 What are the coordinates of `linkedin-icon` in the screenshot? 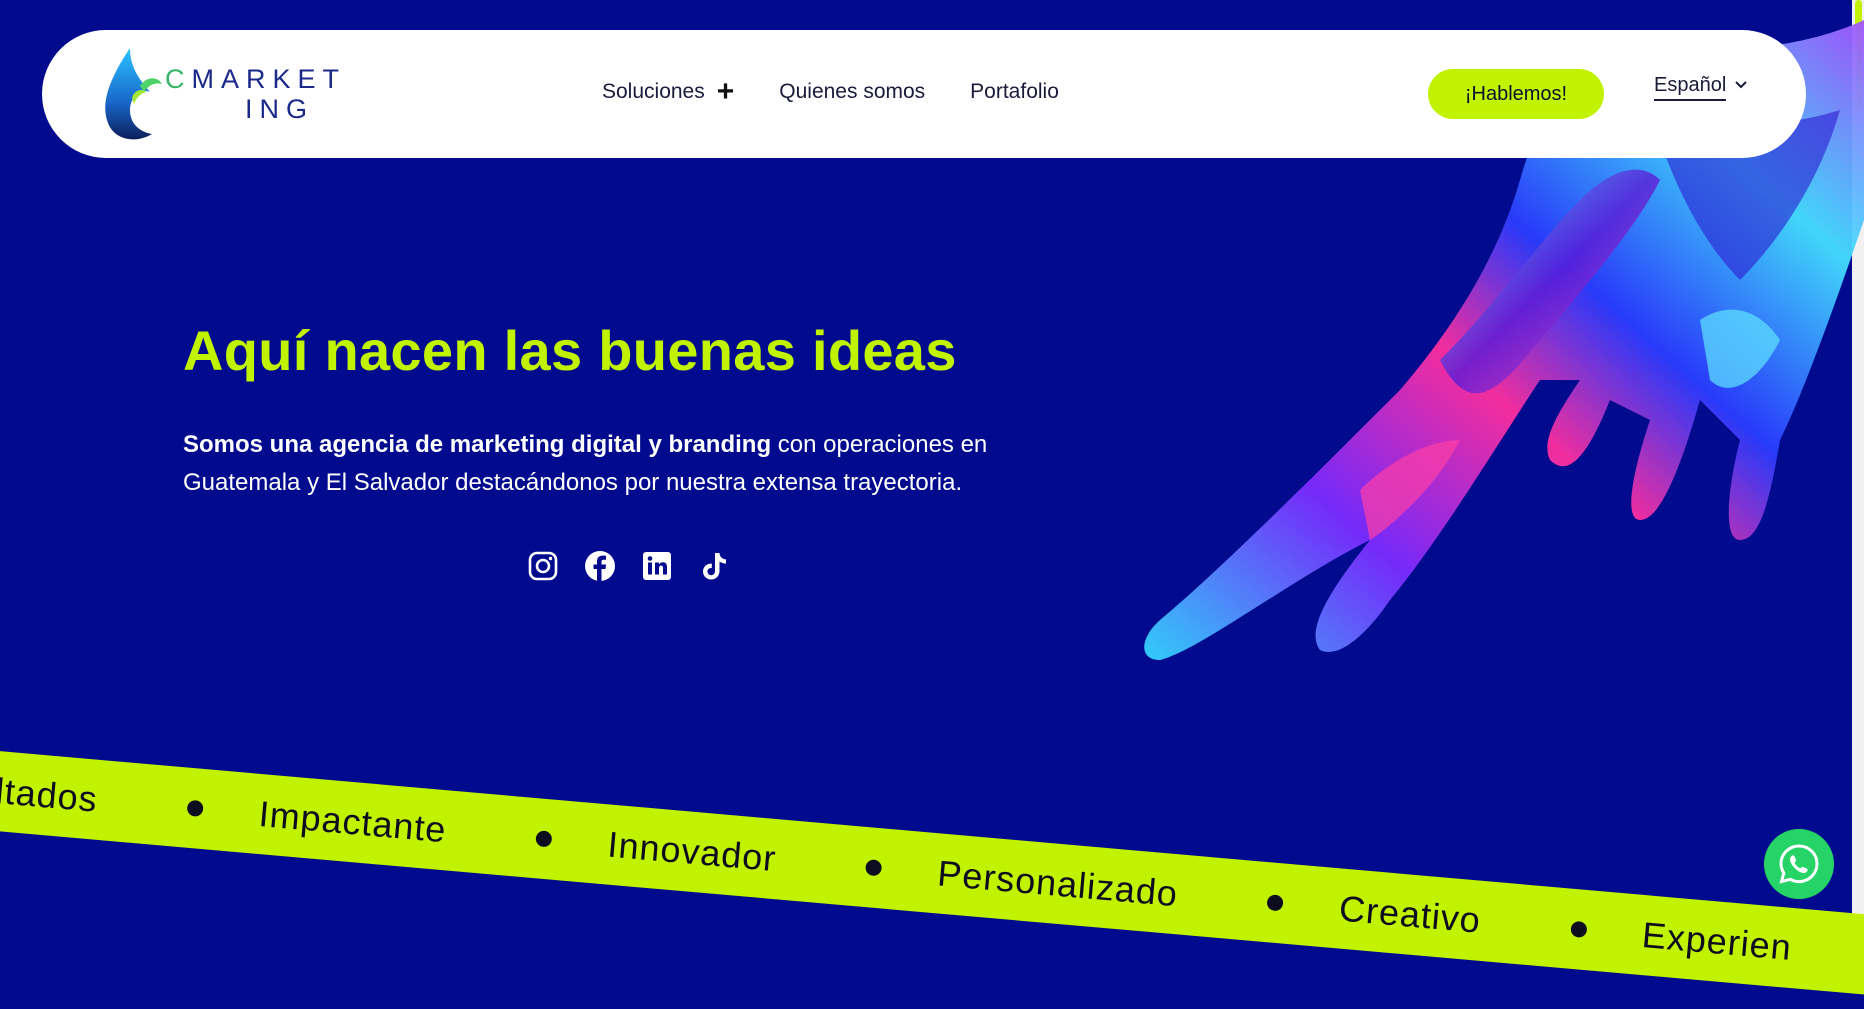 It's located at (657, 566).